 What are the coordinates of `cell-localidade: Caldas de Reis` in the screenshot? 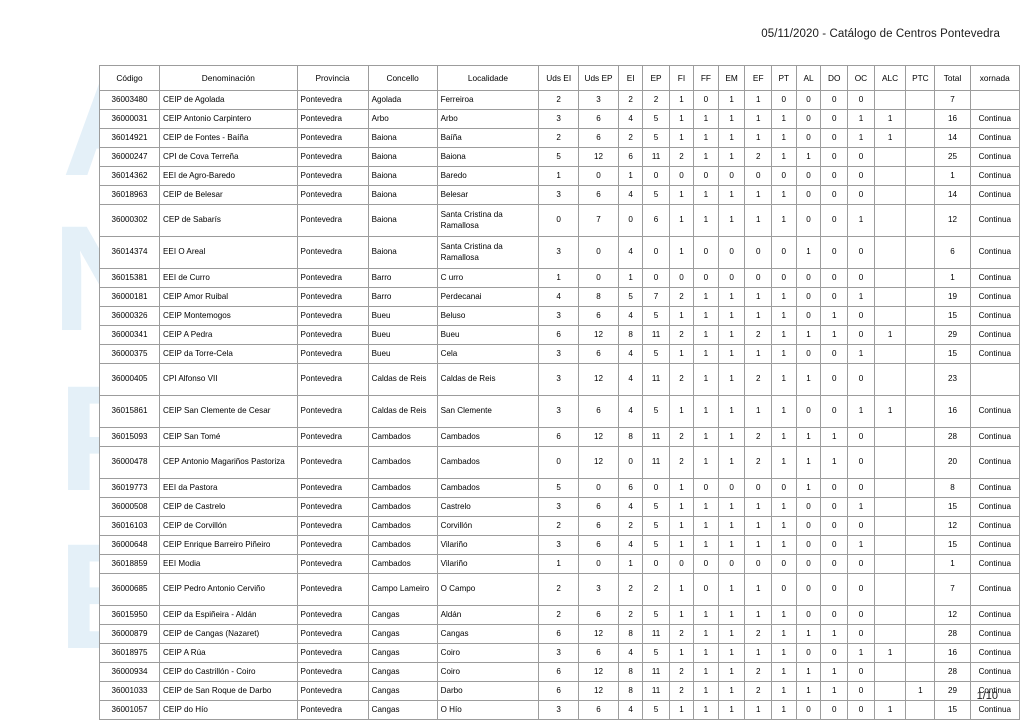 It's located at (488, 379).